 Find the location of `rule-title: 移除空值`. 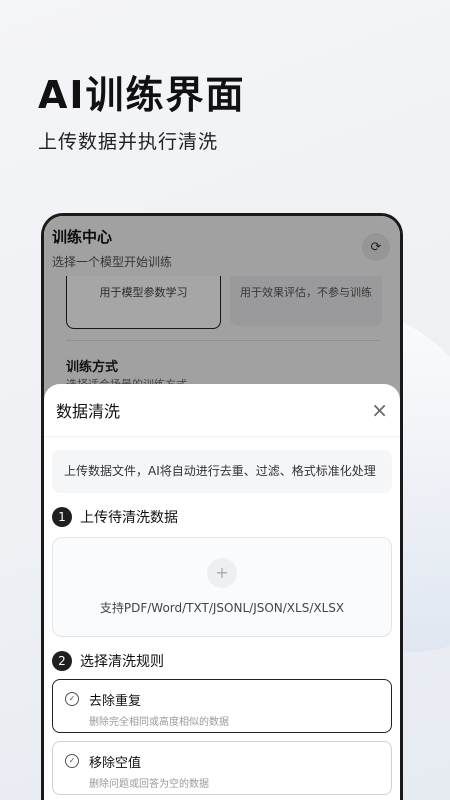

rule-title: 移除空值 is located at coordinates (115, 763).